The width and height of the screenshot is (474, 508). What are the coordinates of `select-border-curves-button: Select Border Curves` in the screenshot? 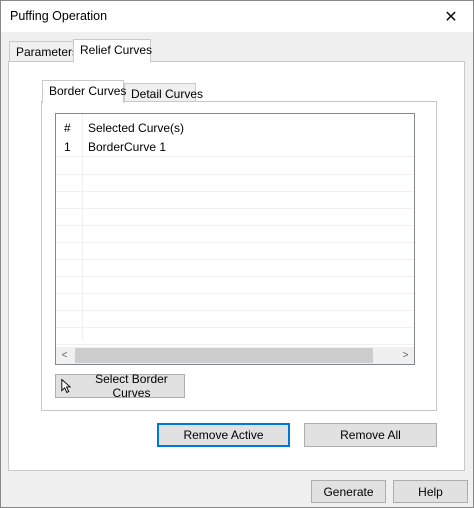 It's located at (120, 386).